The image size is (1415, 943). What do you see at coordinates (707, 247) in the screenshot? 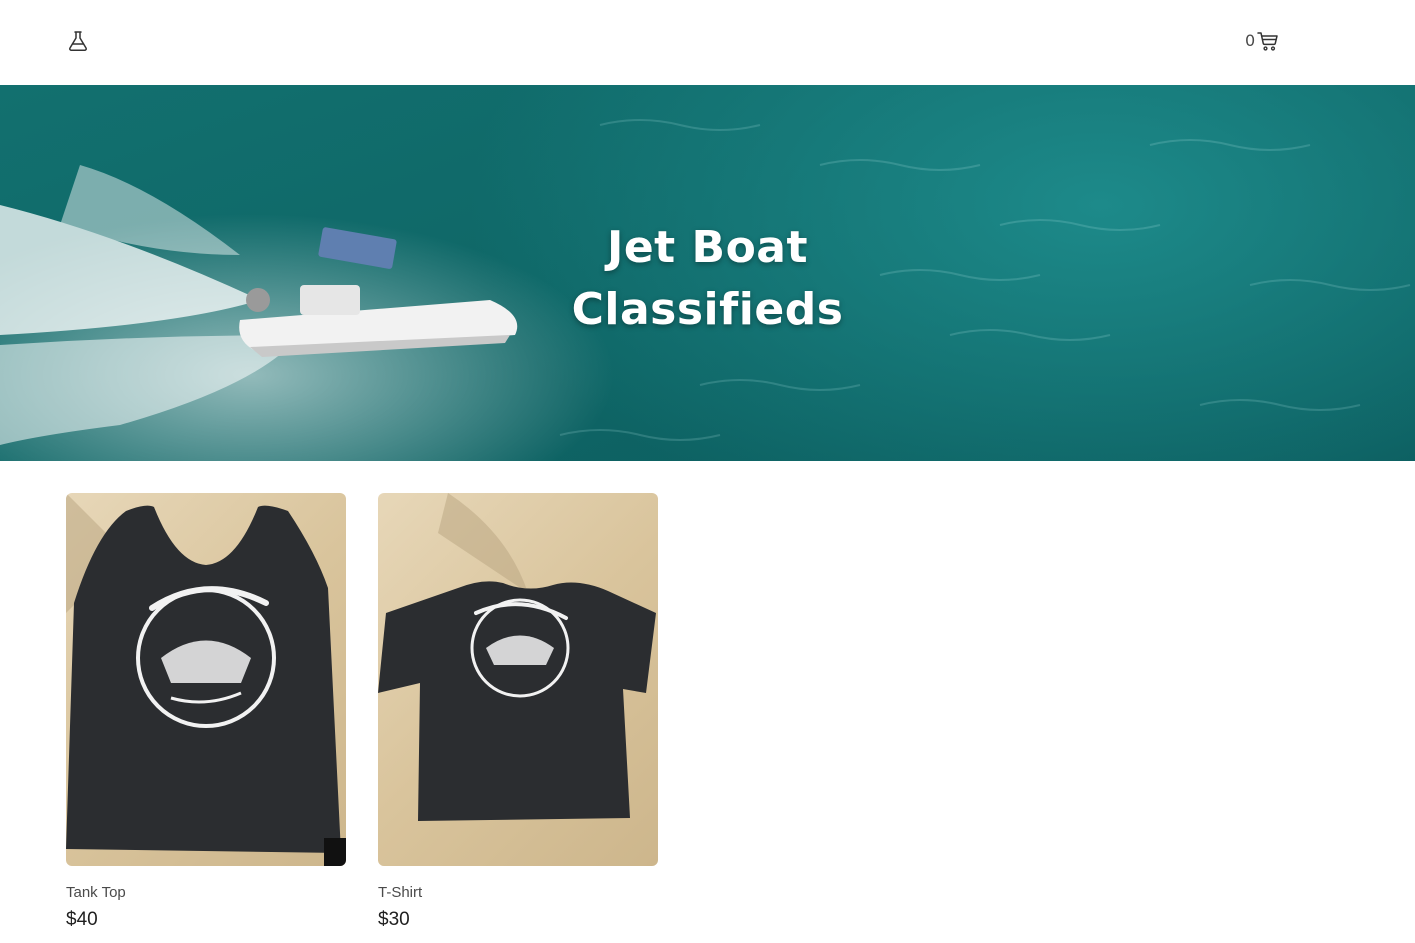
I see `hero-title-line1: Jet Boat` at bounding box center [707, 247].